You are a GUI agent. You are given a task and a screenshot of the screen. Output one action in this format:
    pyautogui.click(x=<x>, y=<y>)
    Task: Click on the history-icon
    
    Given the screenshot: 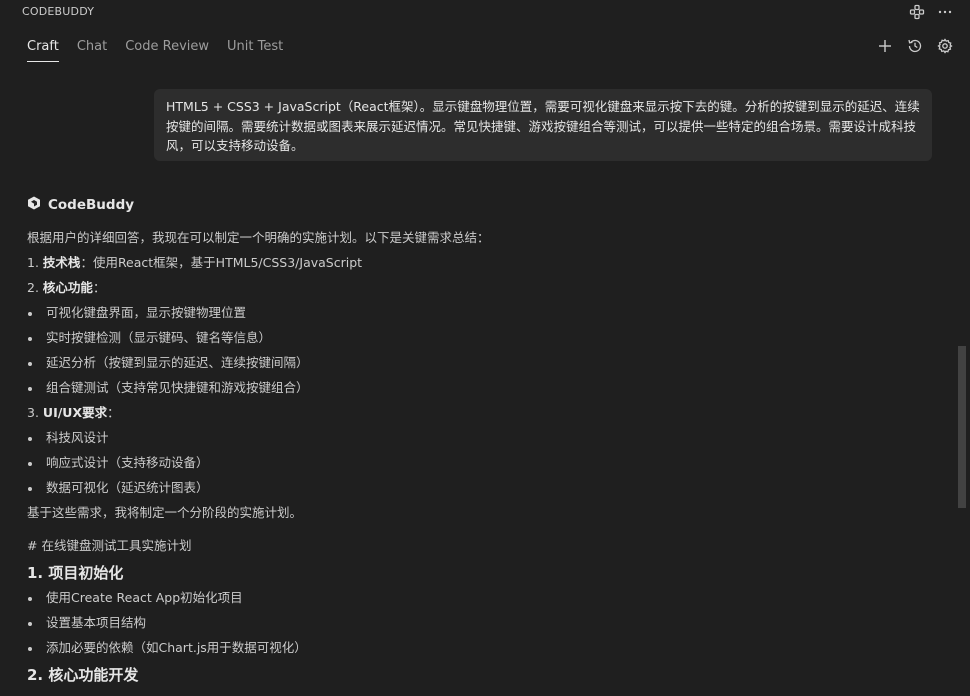 What is the action you would take?
    pyautogui.click(x=915, y=46)
    